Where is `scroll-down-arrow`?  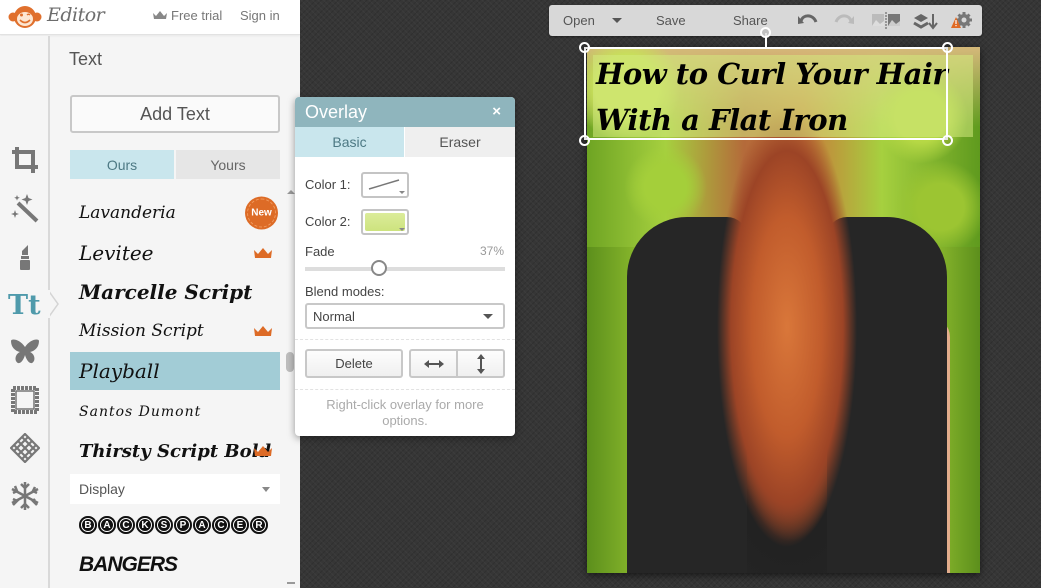
scroll-down-arrow is located at coordinates (291, 583).